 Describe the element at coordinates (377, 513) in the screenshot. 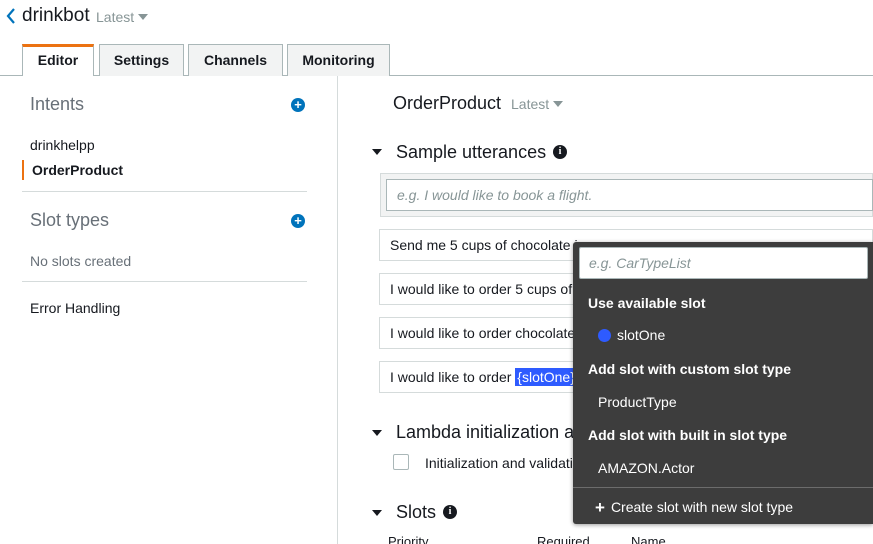

I see `slots-toggle-icon` at that location.